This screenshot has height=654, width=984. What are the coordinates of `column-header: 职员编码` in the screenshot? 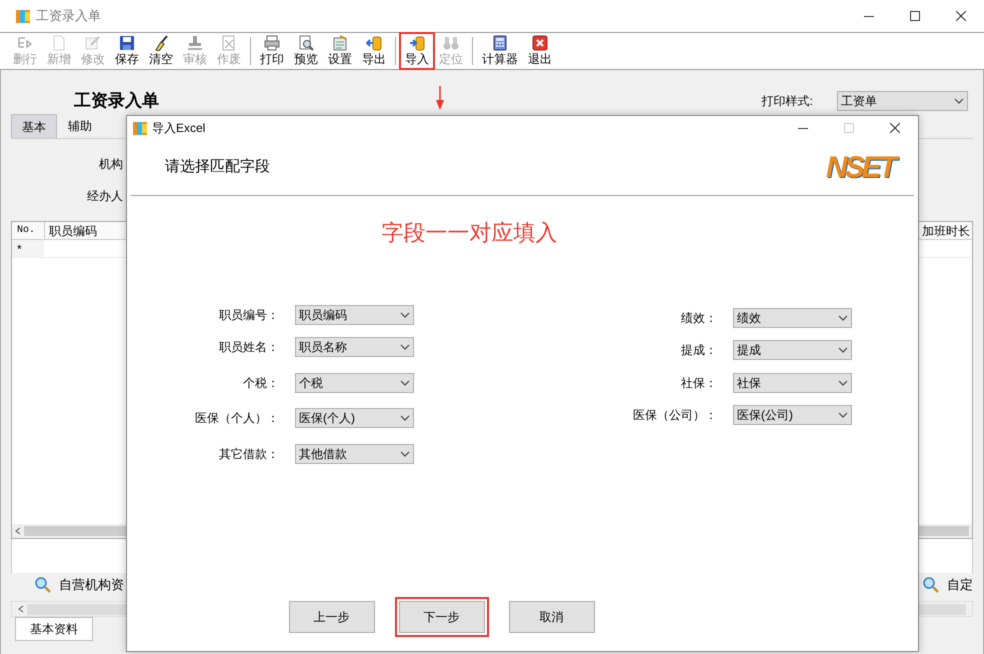 It's located at (84, 230).